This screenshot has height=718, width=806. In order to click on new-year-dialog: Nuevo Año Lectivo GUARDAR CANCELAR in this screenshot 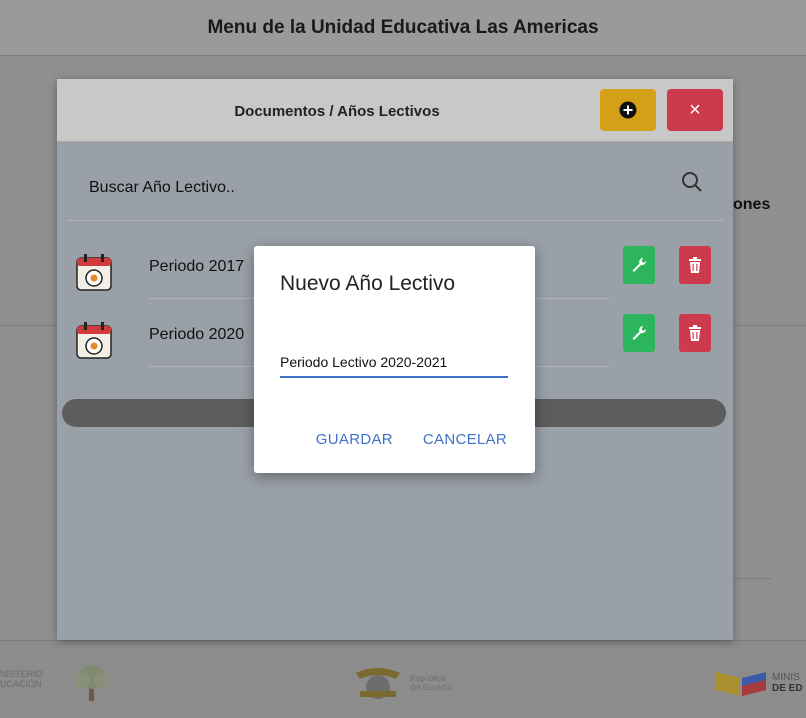, I will do `click(394, 359)`.